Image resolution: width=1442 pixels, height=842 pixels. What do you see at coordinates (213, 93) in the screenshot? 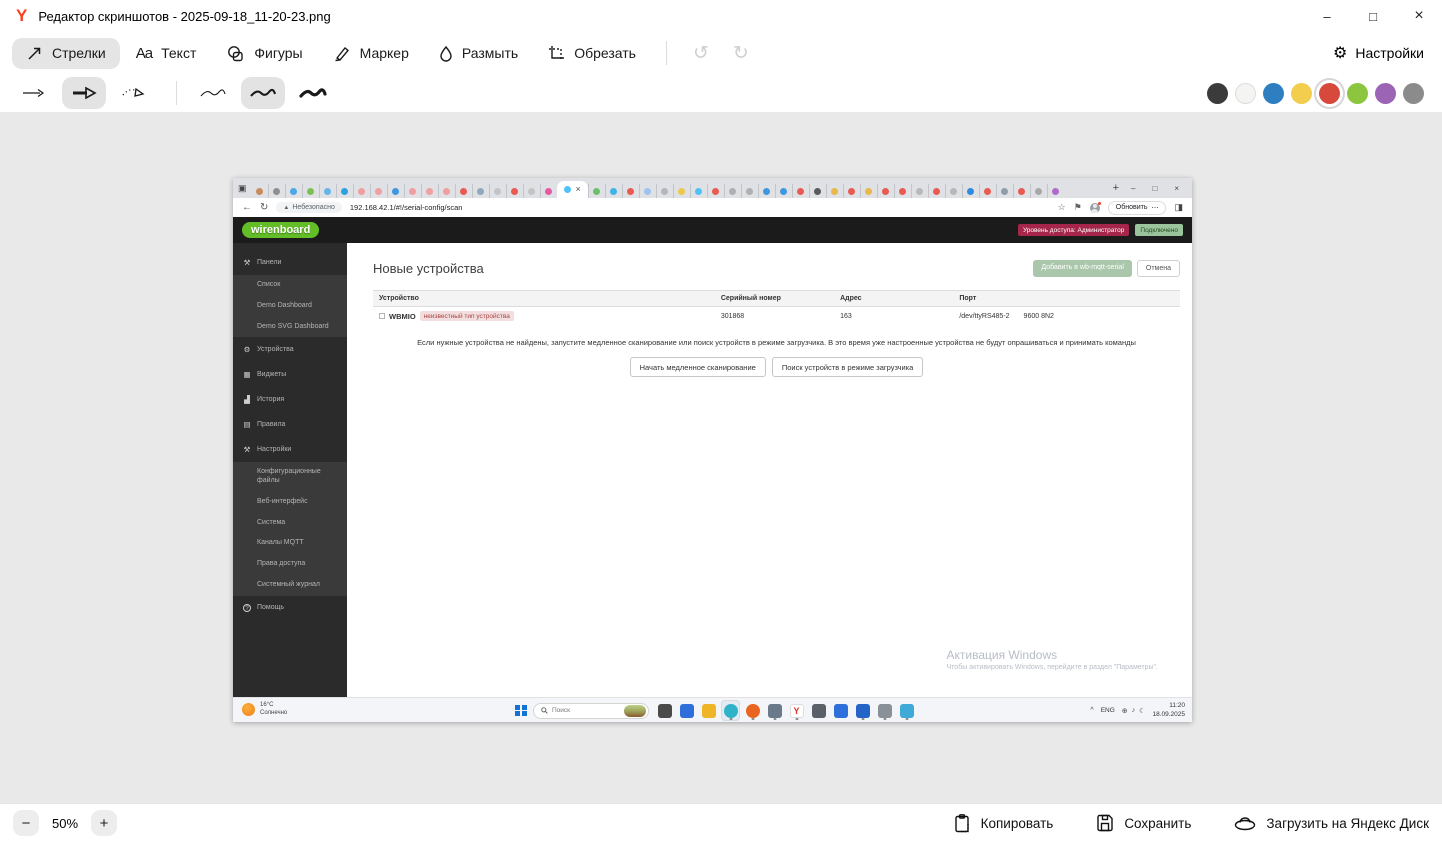
I see `scribble-style-thin-button` at bounding box center [213, 93].